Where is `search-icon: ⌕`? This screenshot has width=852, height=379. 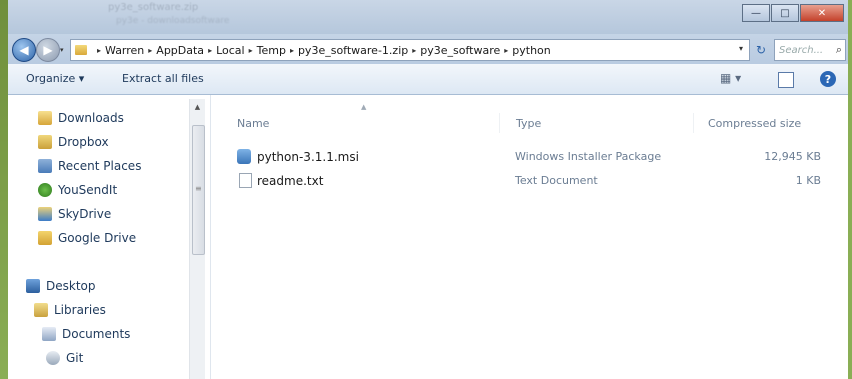
search-icon: ⌕ is located at coordinates (839, 50).